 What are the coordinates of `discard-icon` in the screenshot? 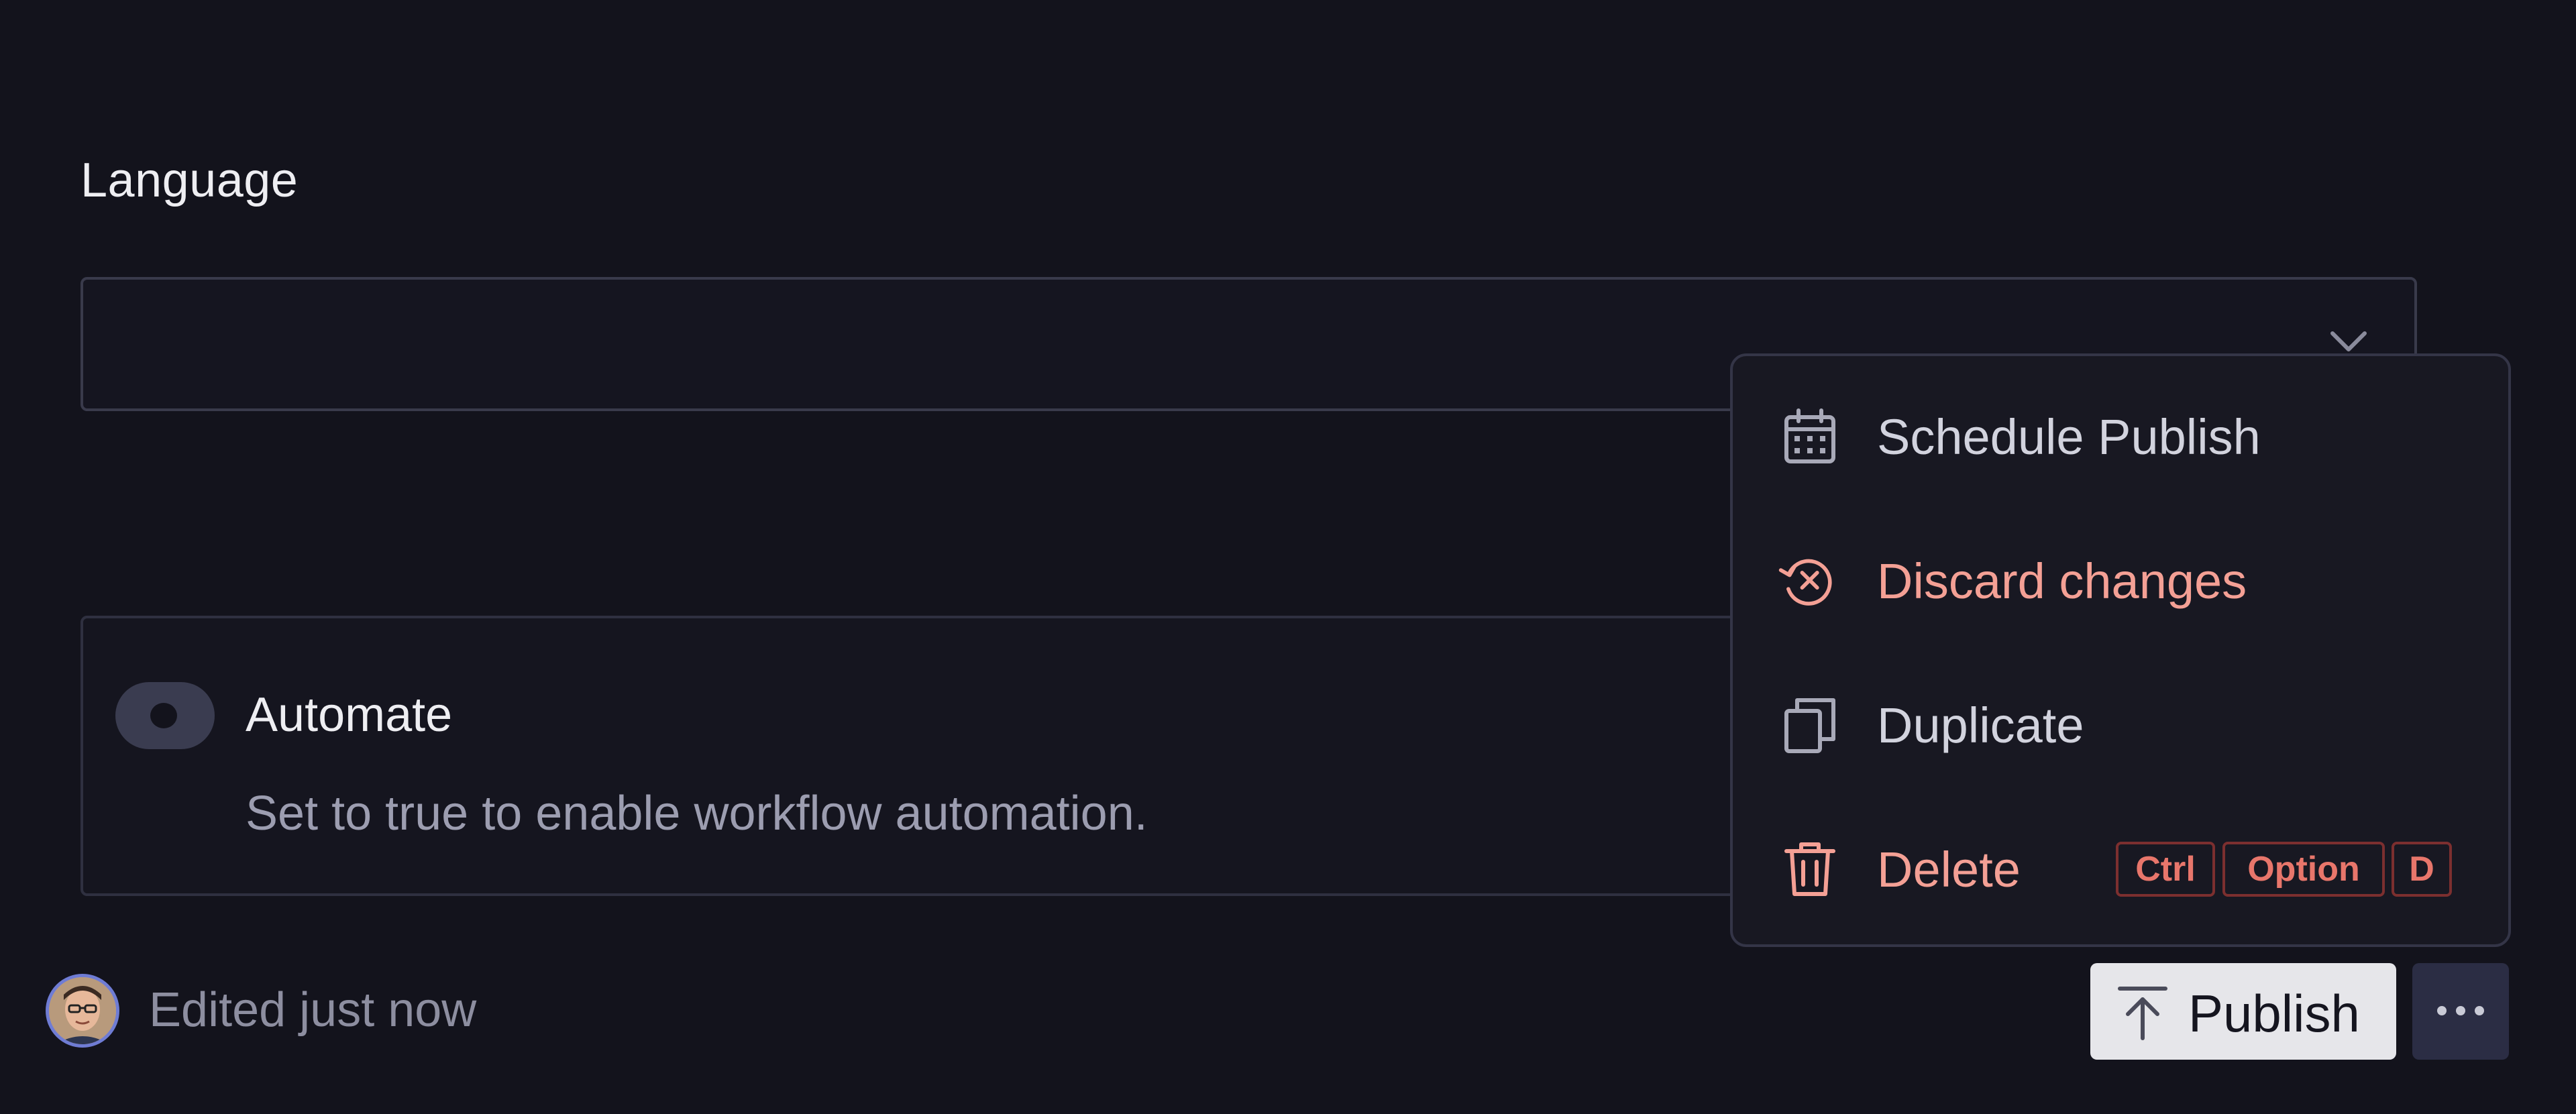 It's located at (1805, 582).